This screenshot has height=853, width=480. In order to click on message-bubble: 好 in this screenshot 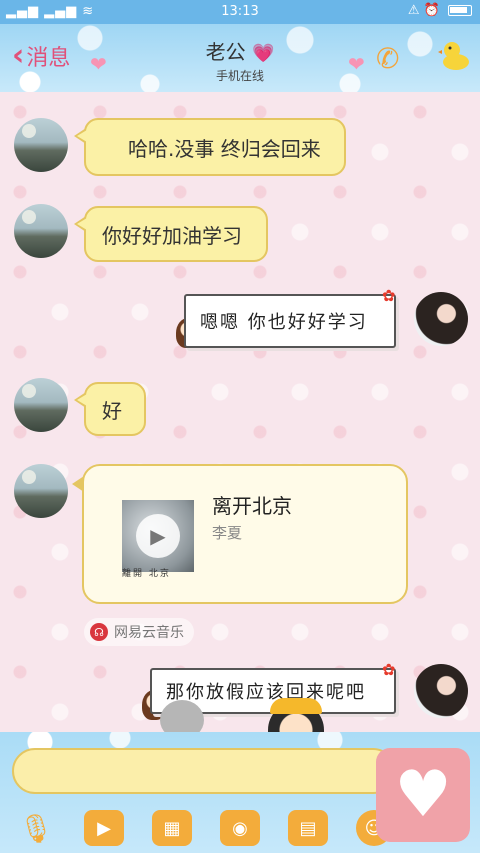, I will do `click(110, 409)`.